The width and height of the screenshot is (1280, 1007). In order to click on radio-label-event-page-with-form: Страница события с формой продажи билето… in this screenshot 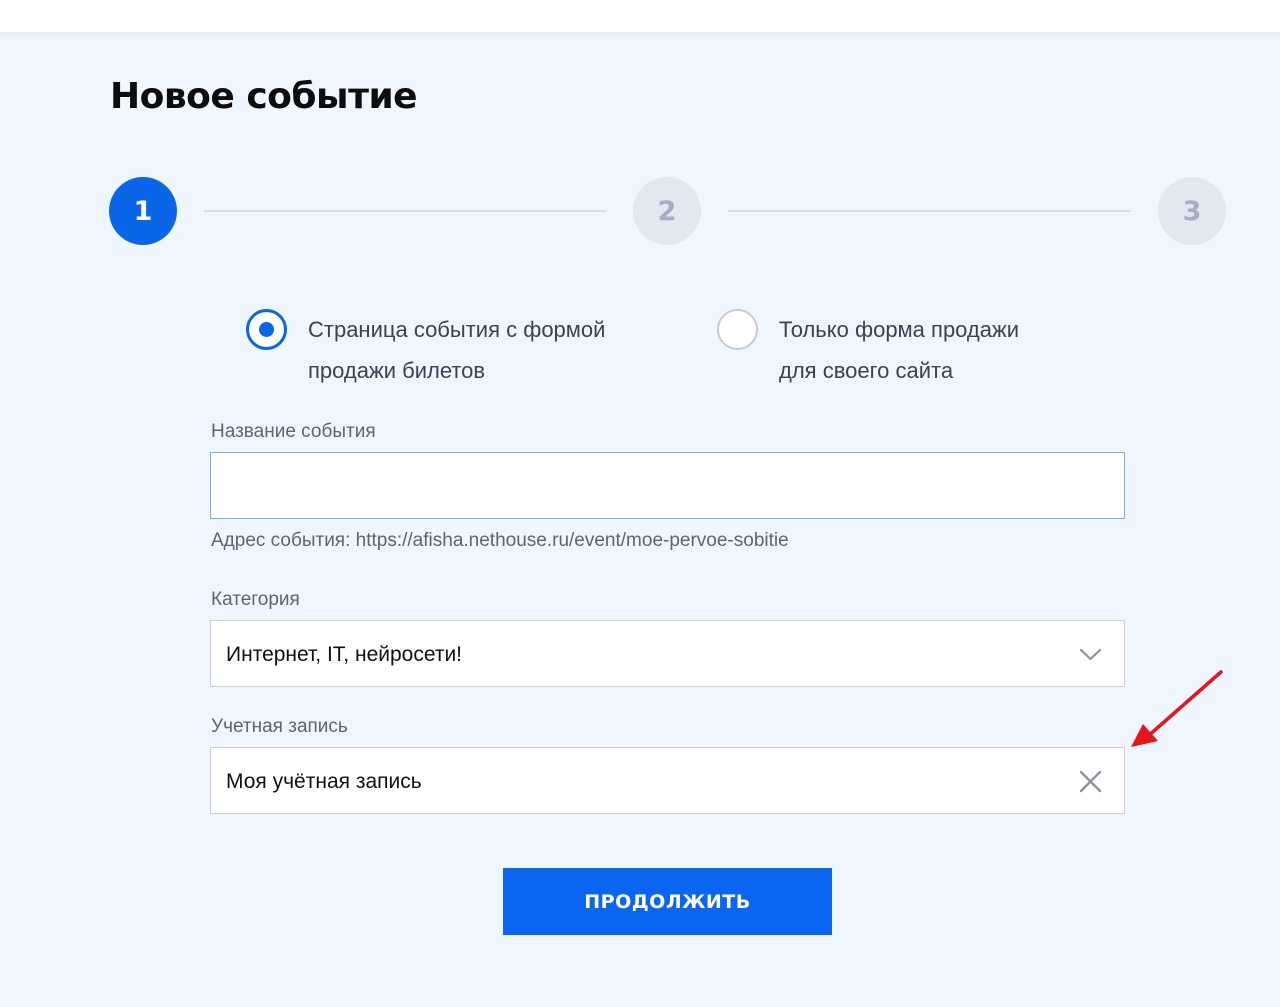, I will do `click(456, 350)`.